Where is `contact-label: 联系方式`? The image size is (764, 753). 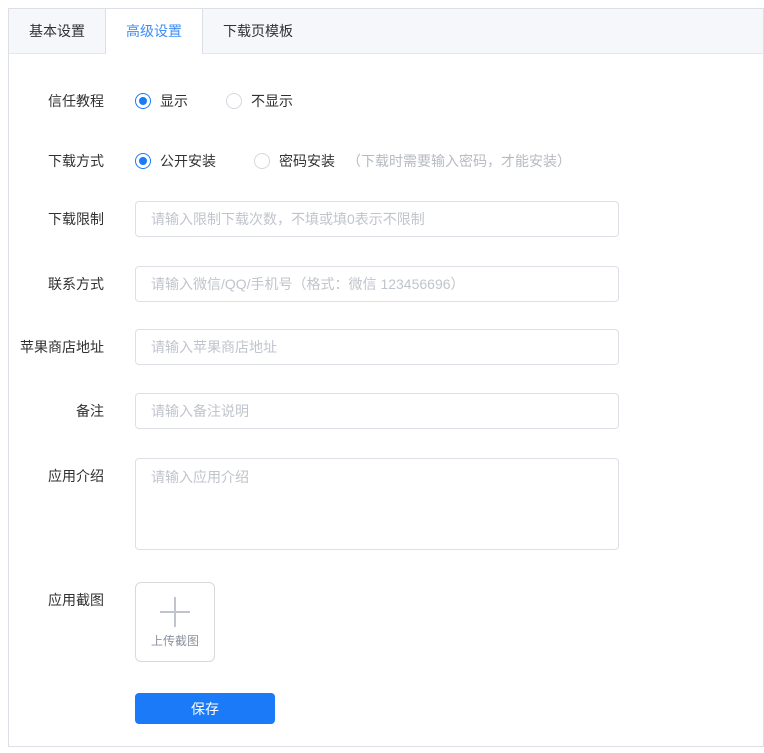
contact-label: 联系方式 is located at coordinates (76, 284).